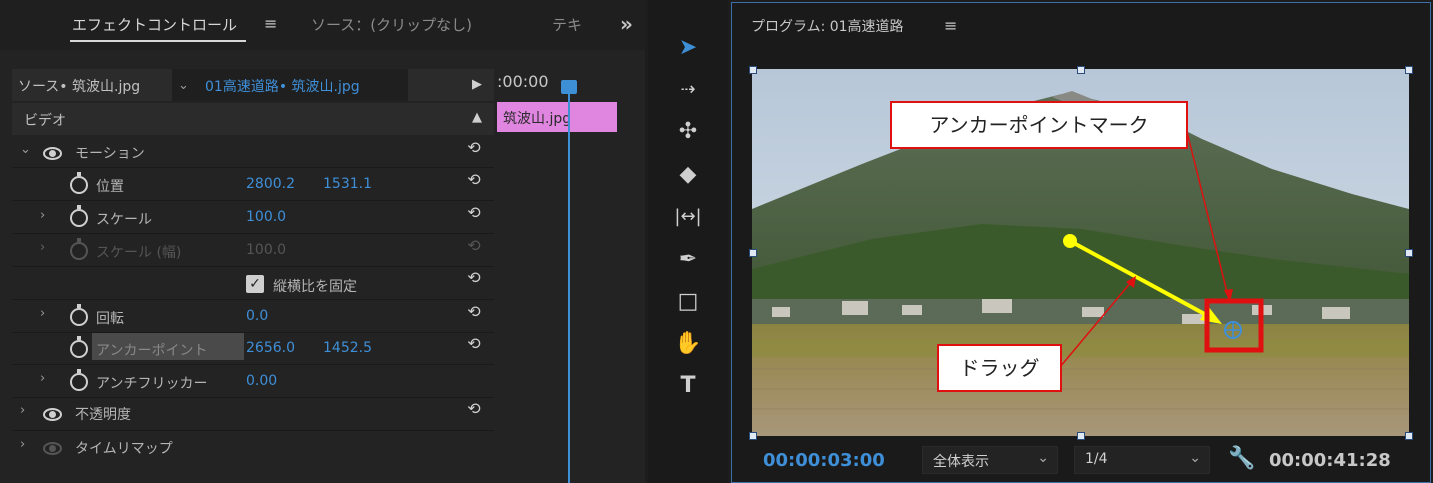 The height and width of the screenshot is (483, 1433). What do you see at coordinates (1330, 460) in the screenshot?
I see `duration-timecode: 00:00:41:28` at bounding box center [1330, 460].